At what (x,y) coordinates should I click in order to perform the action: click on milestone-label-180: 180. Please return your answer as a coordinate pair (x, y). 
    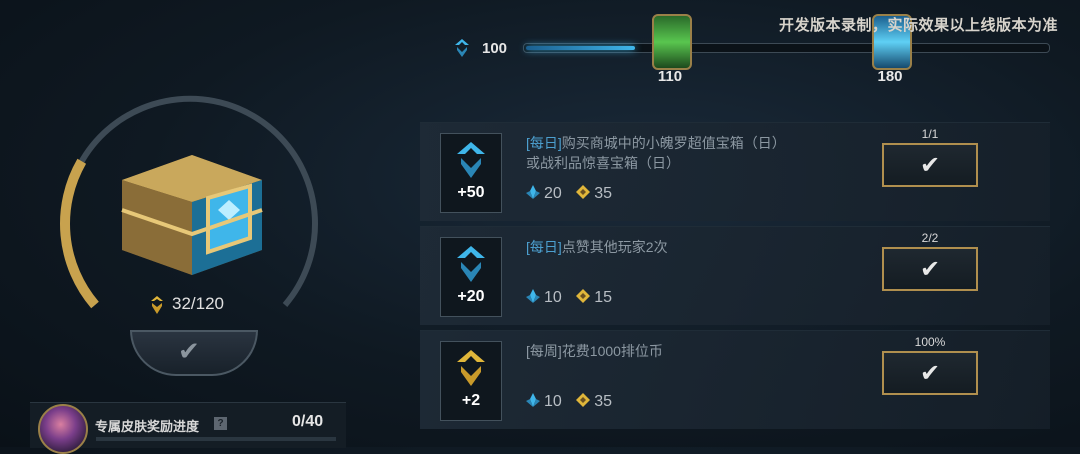
    Looking at the image, I should click on (890, 76).